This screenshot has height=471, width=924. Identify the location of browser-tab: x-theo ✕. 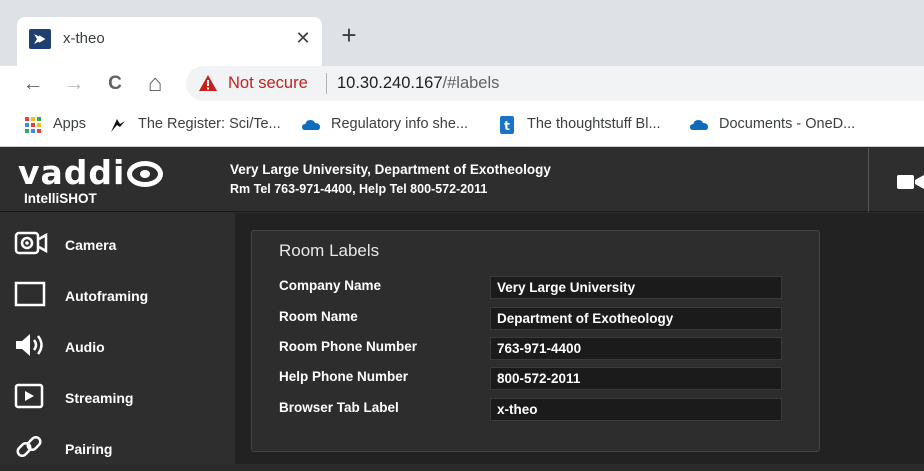
(169, 41).